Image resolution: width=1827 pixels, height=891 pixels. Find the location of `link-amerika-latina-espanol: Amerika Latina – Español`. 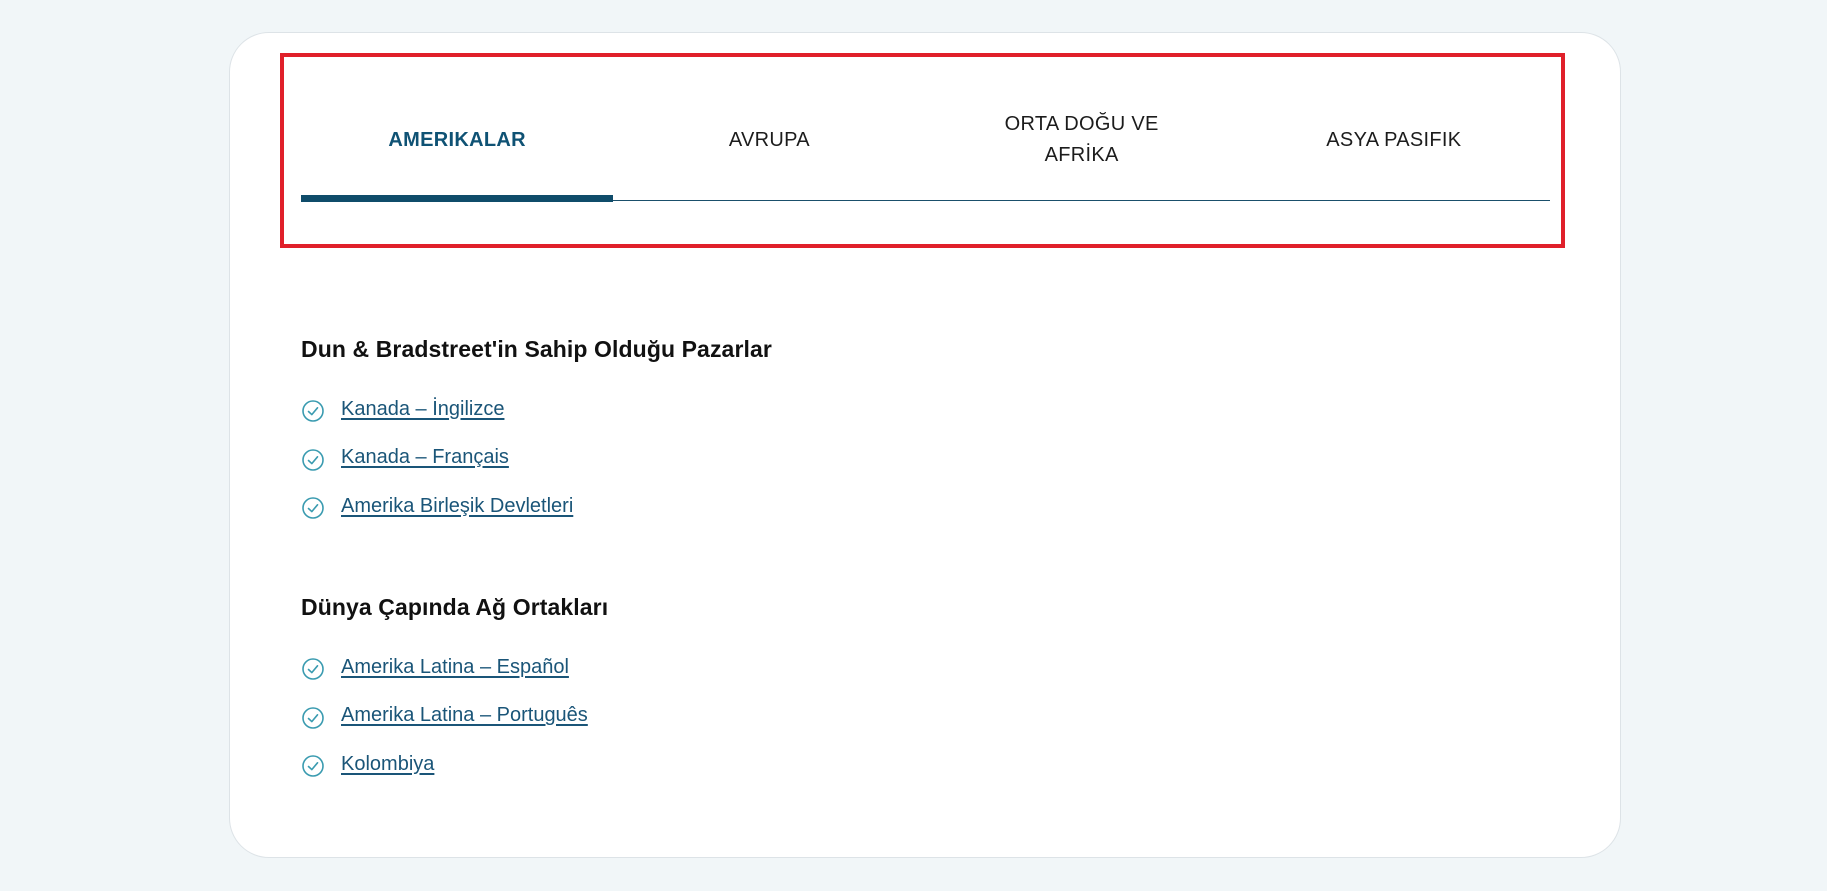

link-amerika-latina-espanol: Amerika Latina – Español is located at coordinates (455, 667).